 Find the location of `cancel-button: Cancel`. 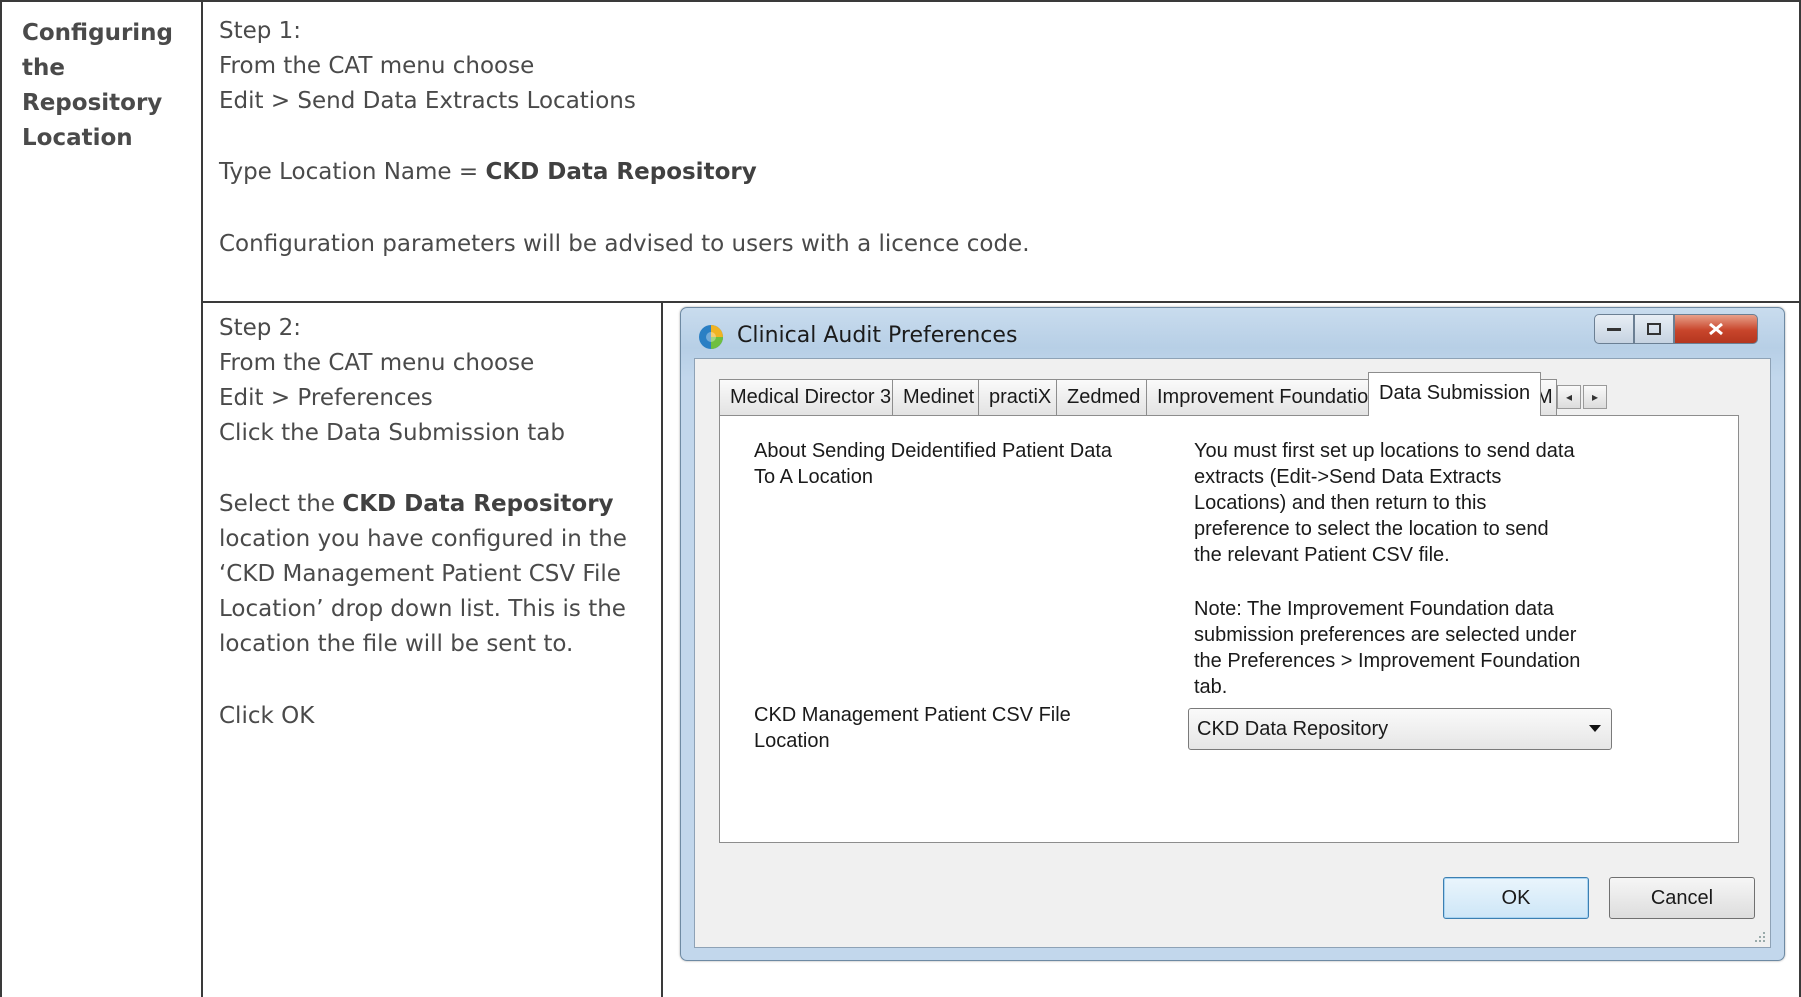

cancel-button: Cancel is located at coordinates (1682, 898).